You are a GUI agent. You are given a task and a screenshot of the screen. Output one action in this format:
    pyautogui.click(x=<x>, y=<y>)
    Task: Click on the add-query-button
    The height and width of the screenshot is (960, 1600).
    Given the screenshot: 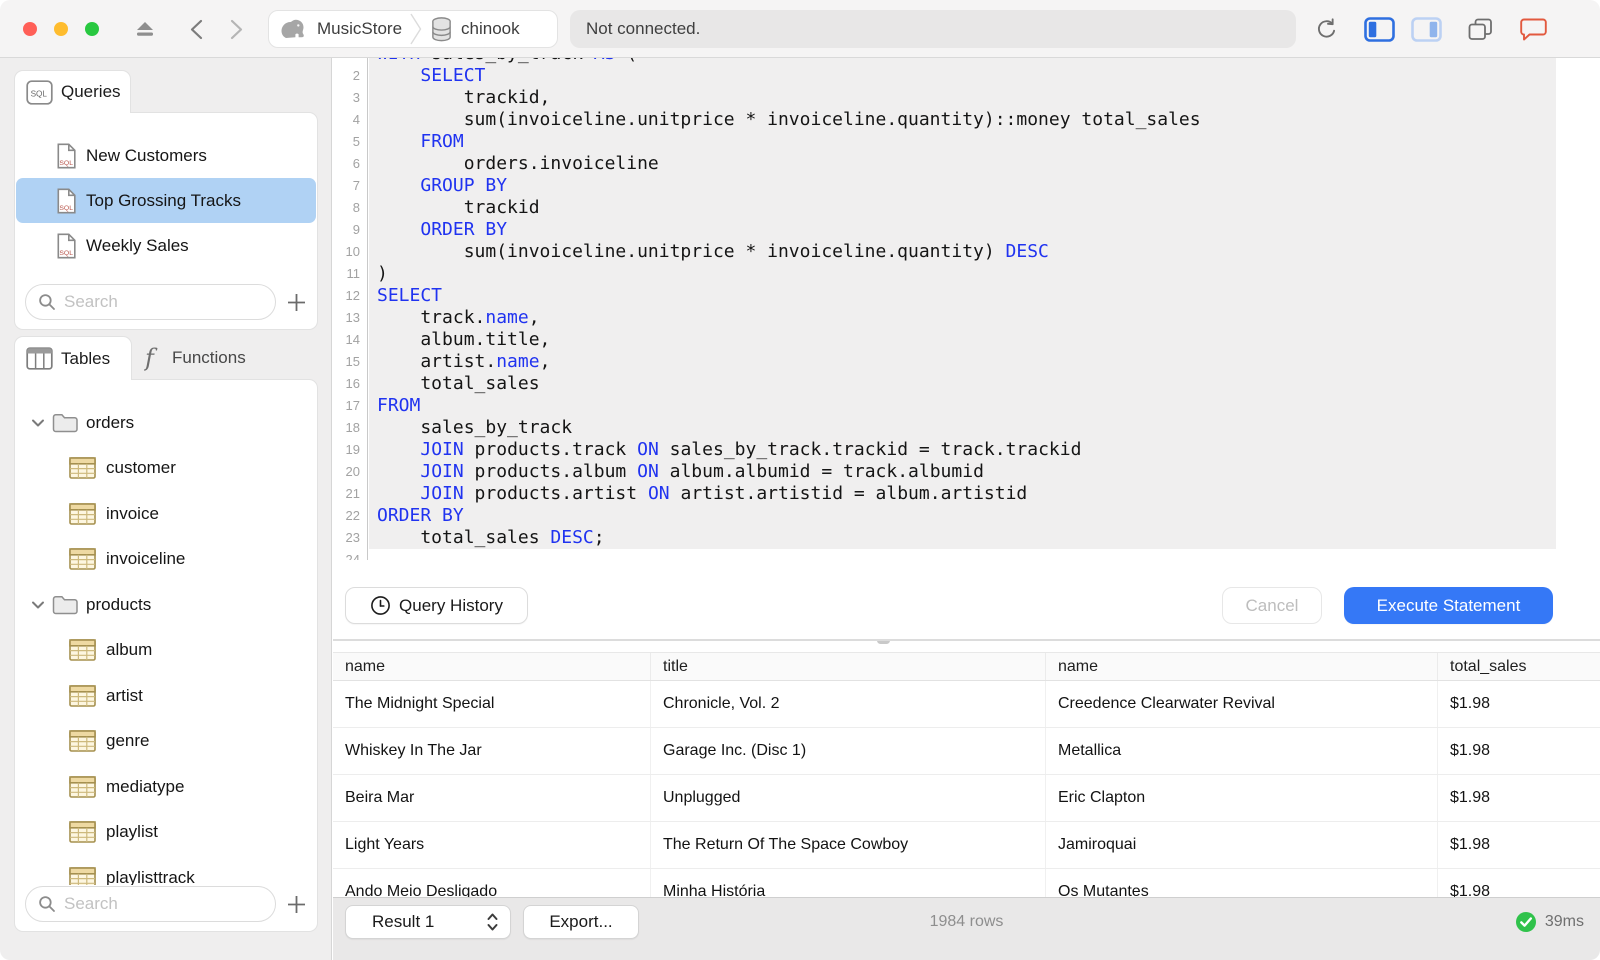 What is the action you would take?
    pyautogui.click(x=296, y=302)
    